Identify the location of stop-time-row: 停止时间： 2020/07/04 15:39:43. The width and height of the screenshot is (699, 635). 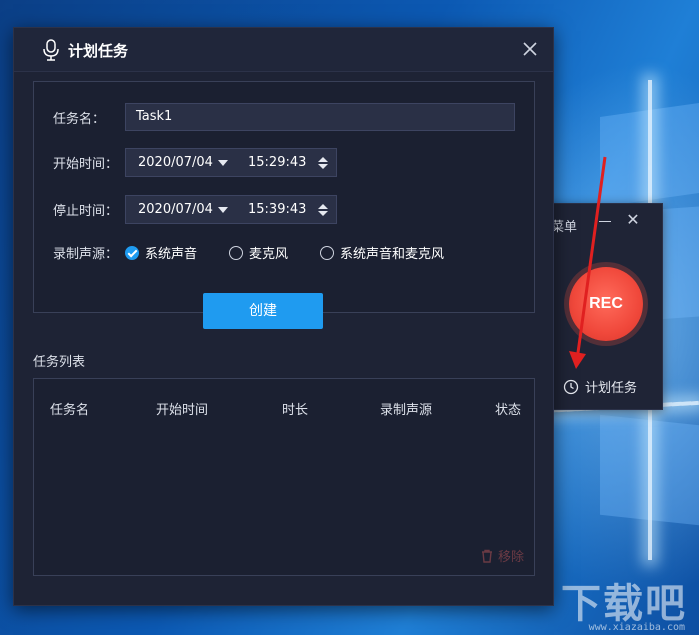
(195, 209).